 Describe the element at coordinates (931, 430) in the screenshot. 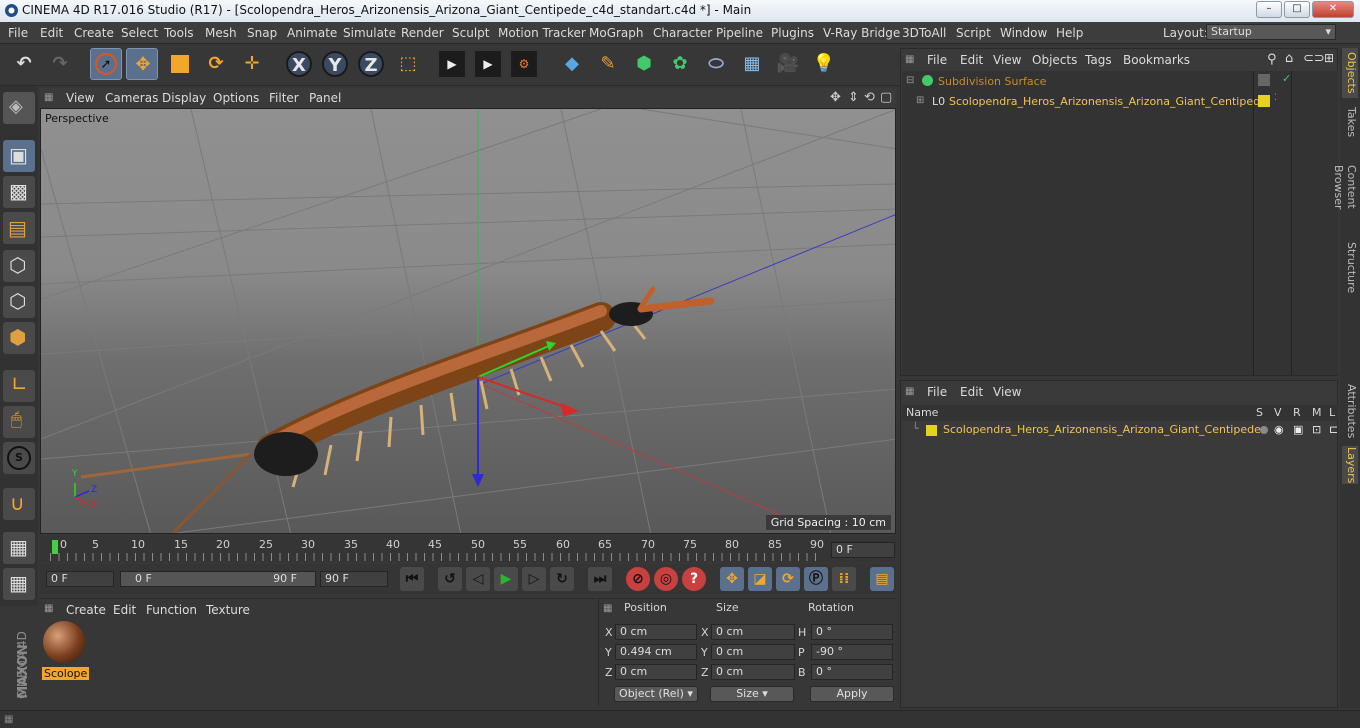

I see `layer-color-swatch` at that location.